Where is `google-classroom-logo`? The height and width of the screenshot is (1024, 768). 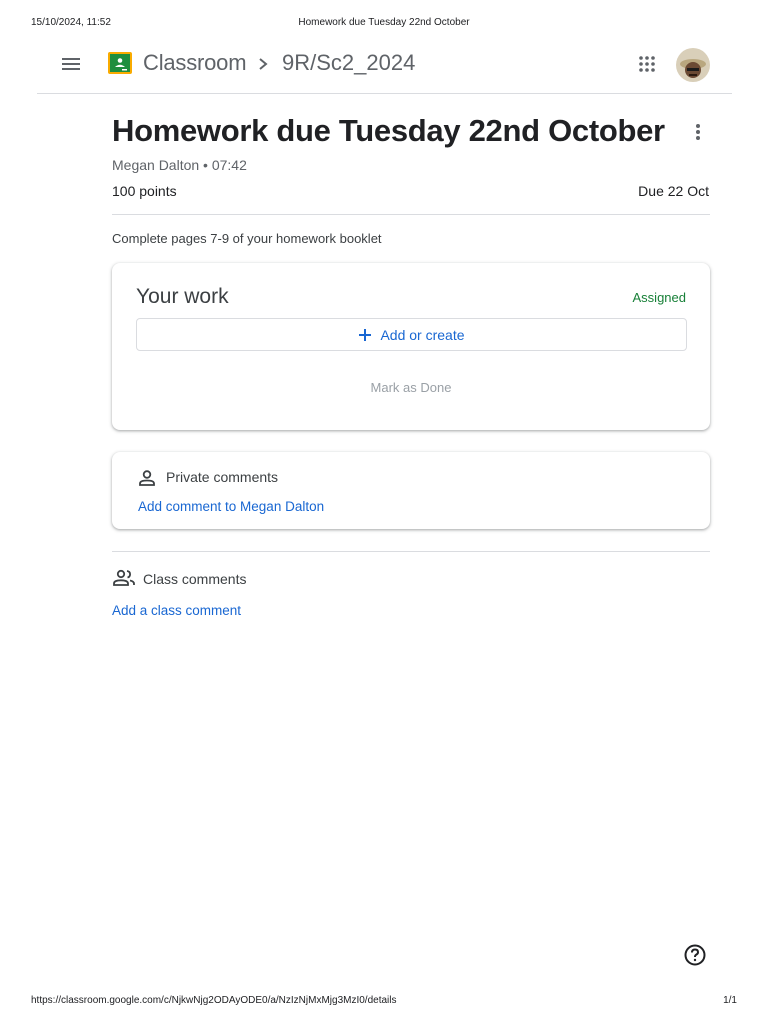 google-classroom-logo is located at coordinates (120, 63).